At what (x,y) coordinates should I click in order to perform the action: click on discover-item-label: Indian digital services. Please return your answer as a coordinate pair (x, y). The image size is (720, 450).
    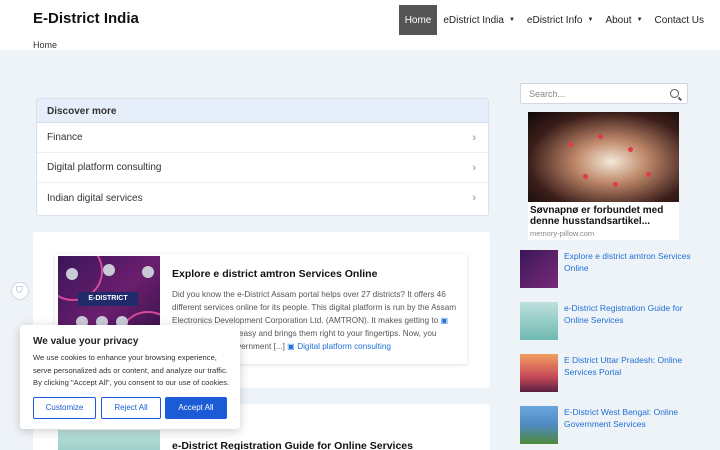
    Looking at the image, I should click on (95, 198).